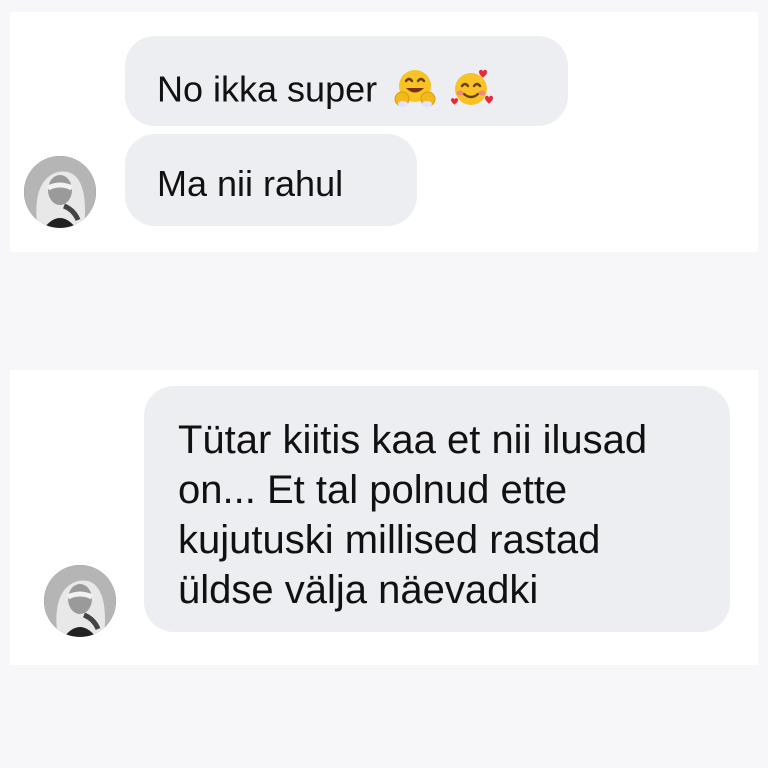  Describe the element at coordinates (250, 183) in the screenshot. I see `message-text: Ma nii rahul` at that location.